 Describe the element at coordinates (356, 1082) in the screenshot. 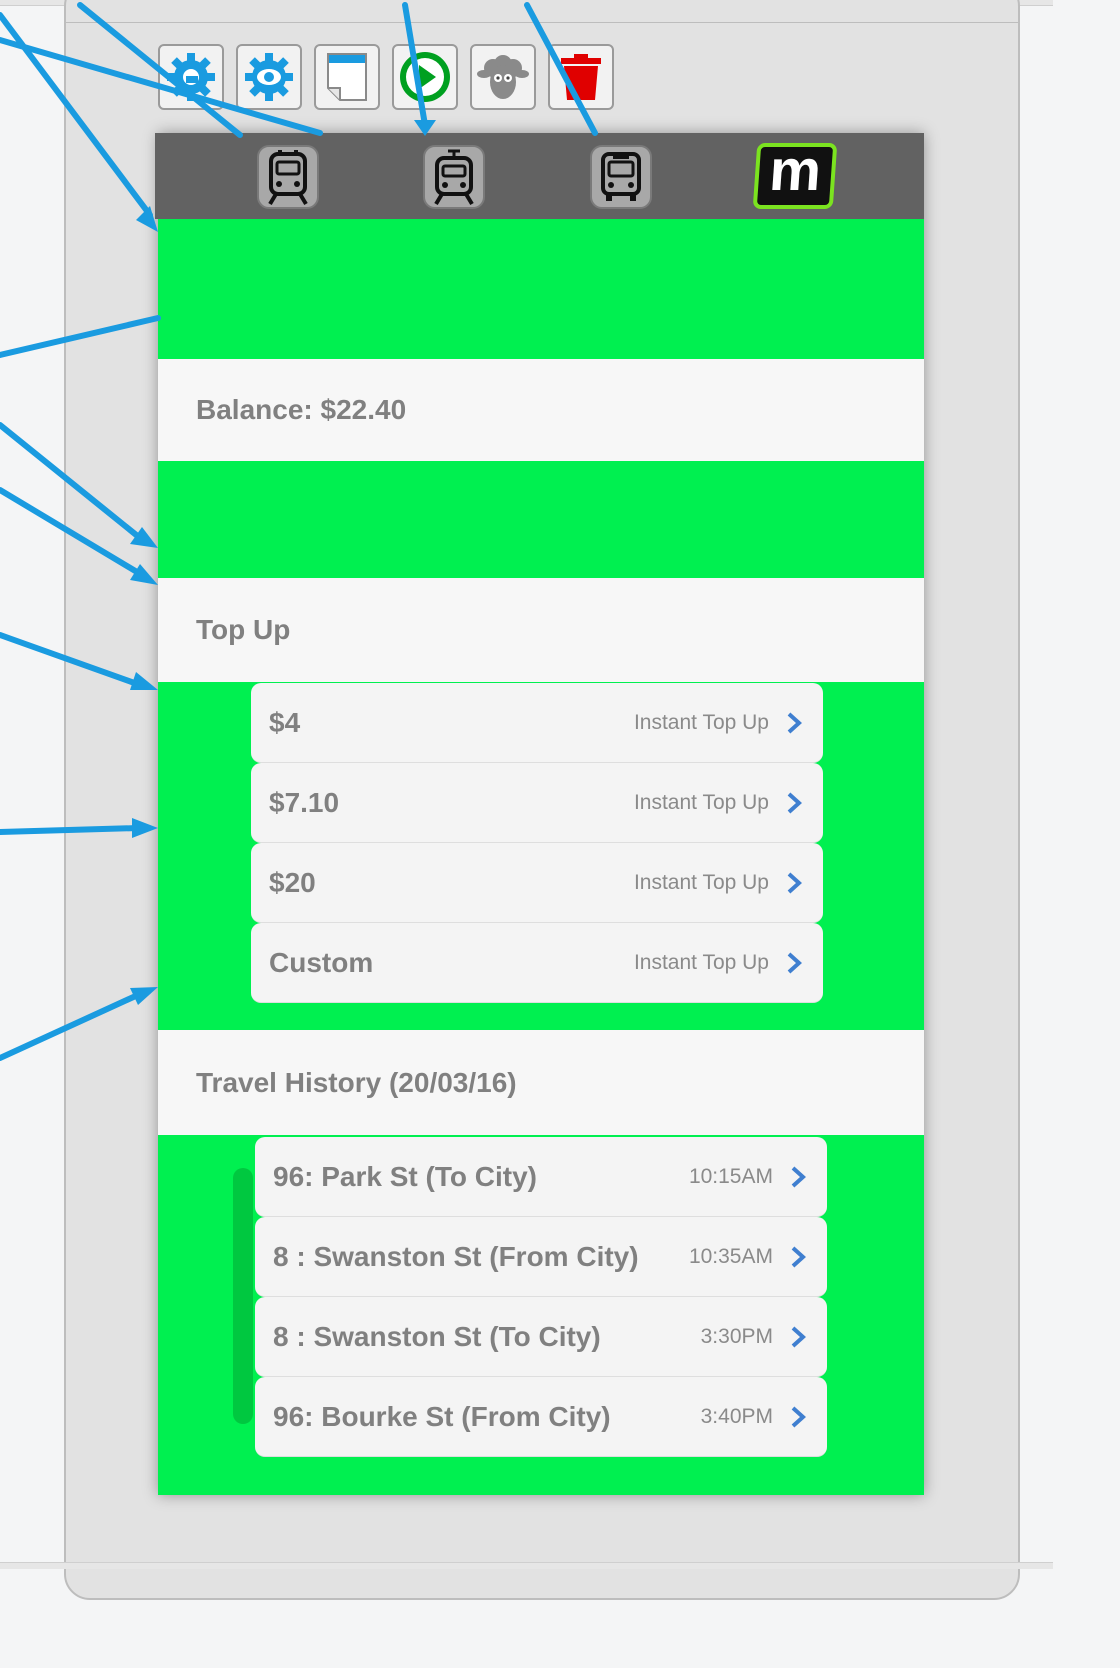

I see `history-header-label: Travel History (20/03/16)` at that location.